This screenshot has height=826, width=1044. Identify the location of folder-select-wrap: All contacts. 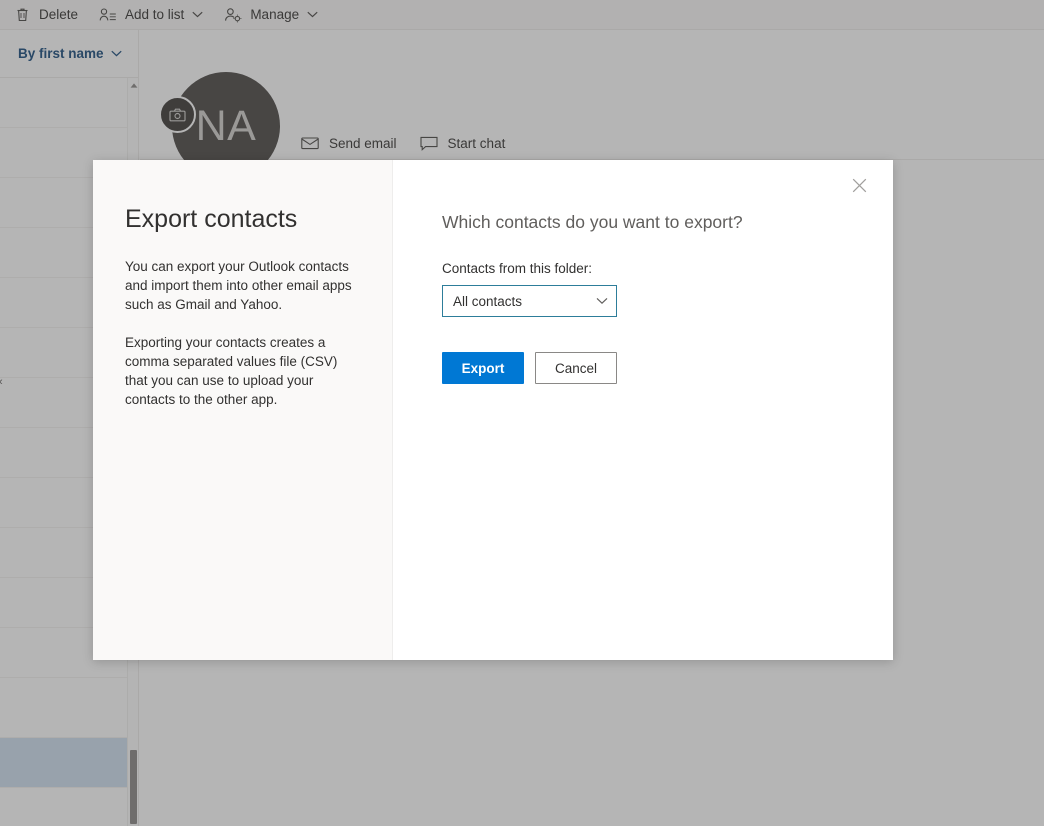
(529, 301).